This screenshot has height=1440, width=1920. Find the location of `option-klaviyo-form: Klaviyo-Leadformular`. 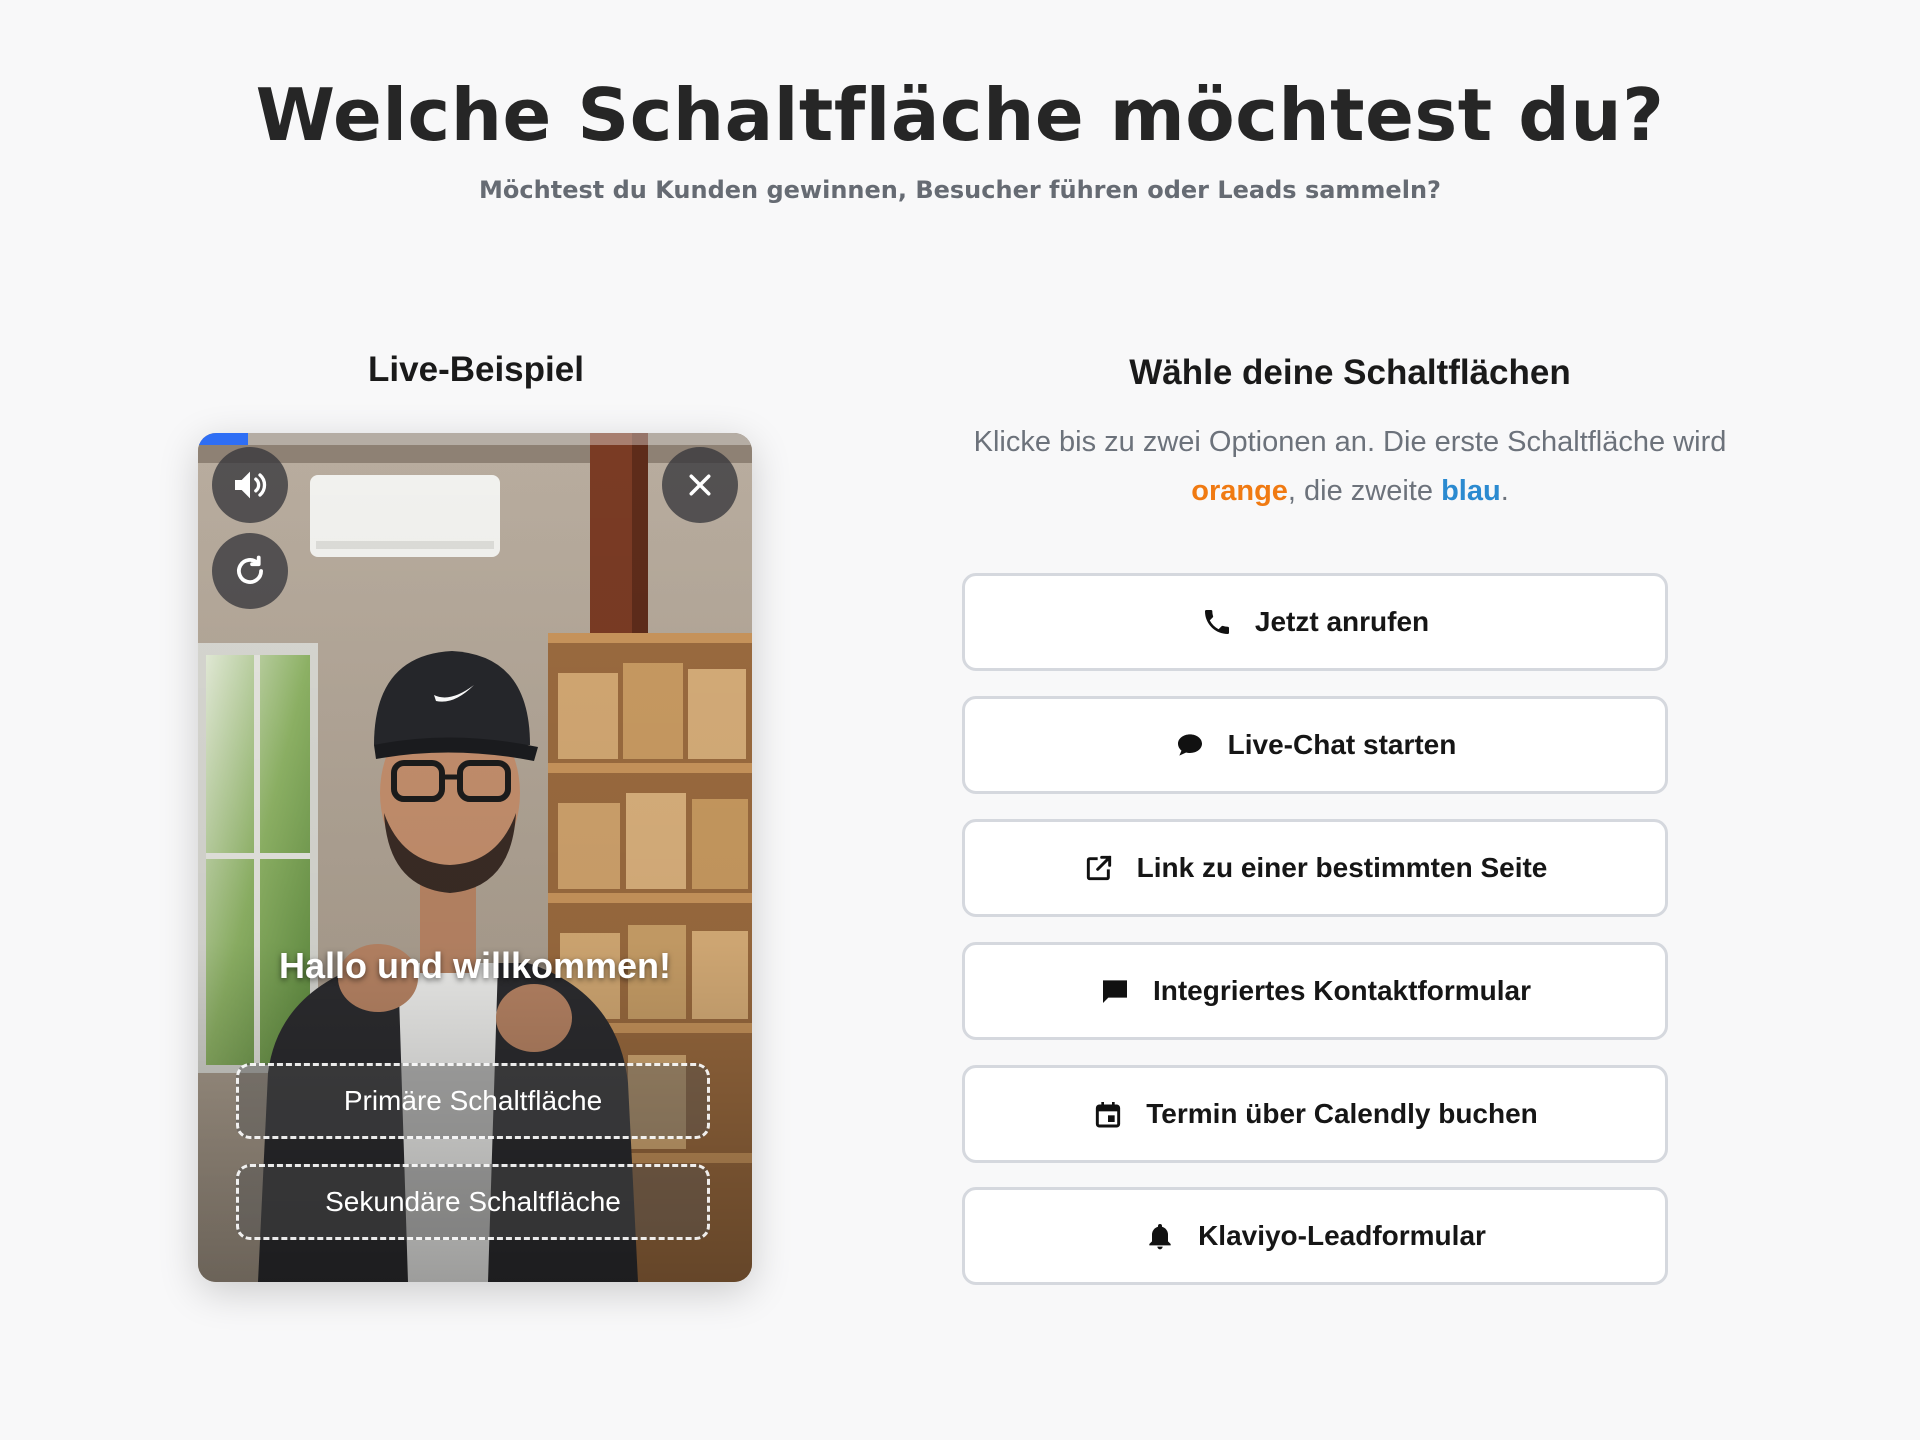

option-klaviyo-form: Klaviyo-Leadformular is located at coordinates (1315, 1236).